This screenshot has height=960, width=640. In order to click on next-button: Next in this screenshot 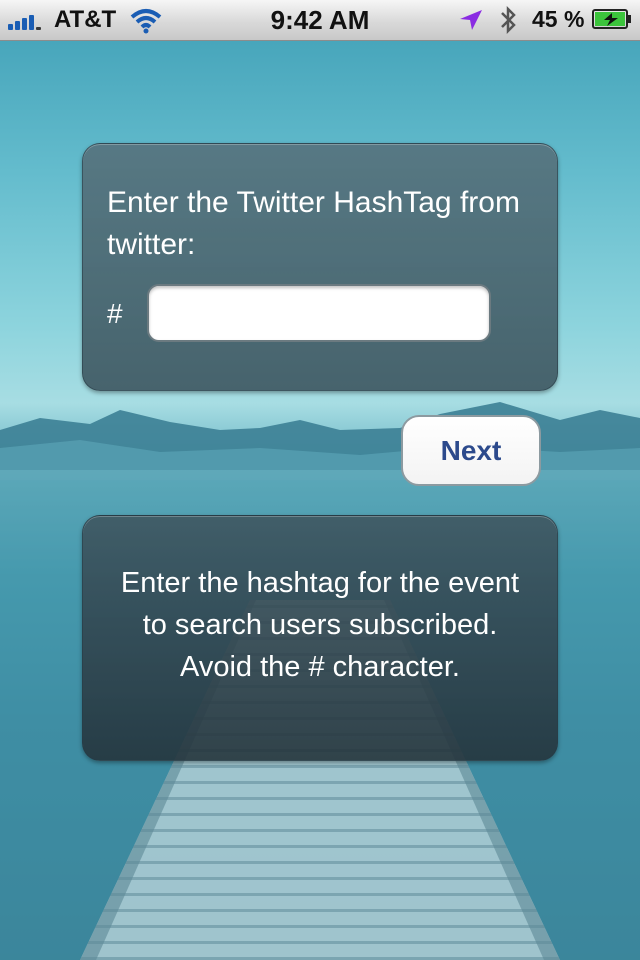, I will do `click(471, 450)`.